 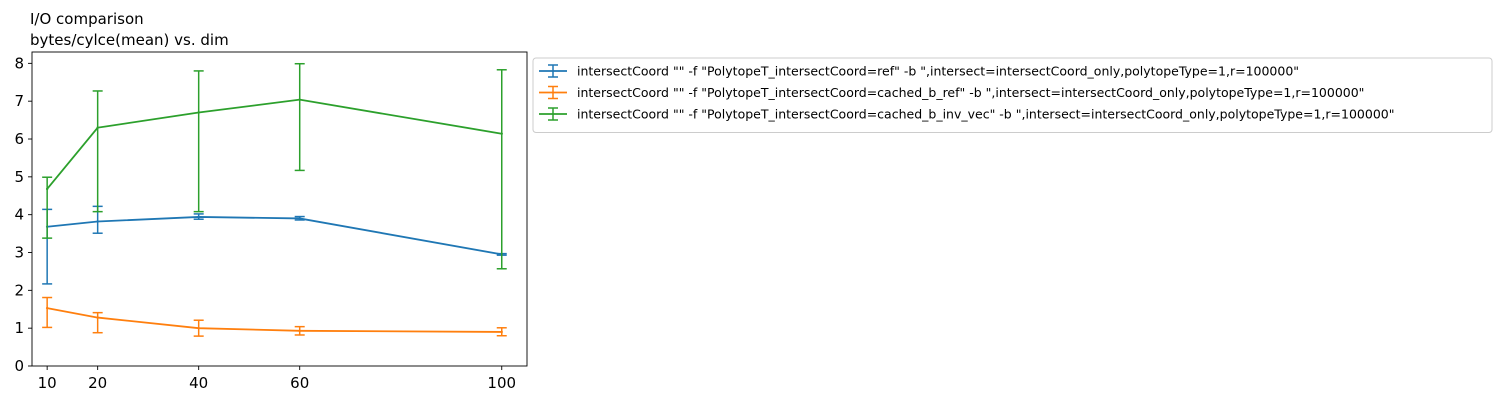 I want to click on y-tick-label: 3, so click(x=19, y=253).